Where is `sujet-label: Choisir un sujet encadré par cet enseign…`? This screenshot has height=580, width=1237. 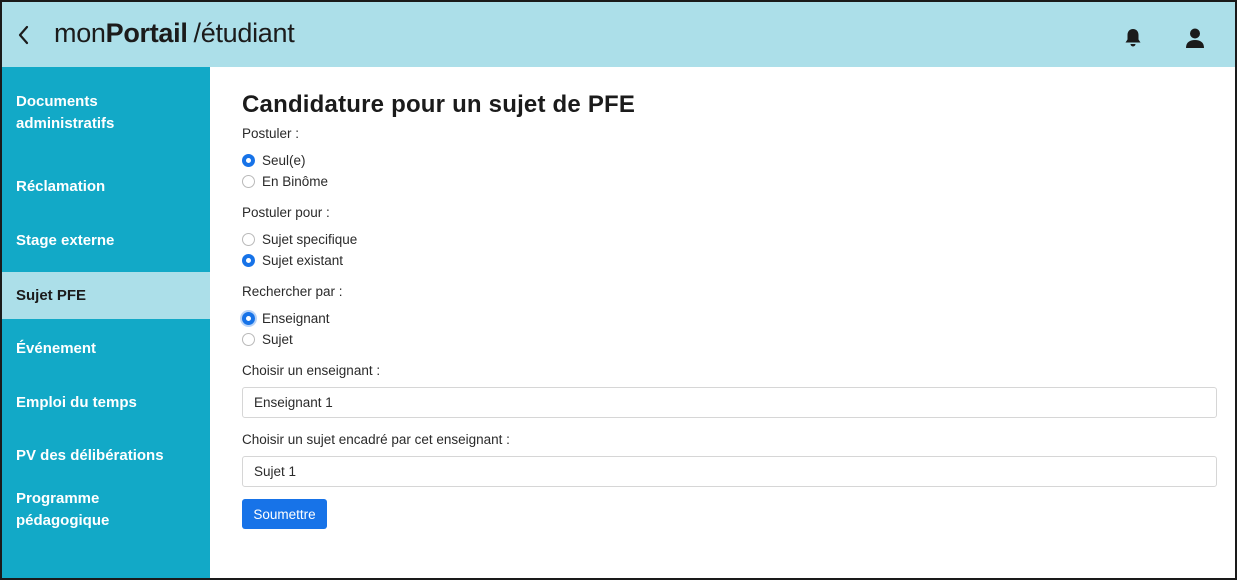 sujet-label: Choisir un sujet encadré par cet enseign… is located at coordinates (376, 439).